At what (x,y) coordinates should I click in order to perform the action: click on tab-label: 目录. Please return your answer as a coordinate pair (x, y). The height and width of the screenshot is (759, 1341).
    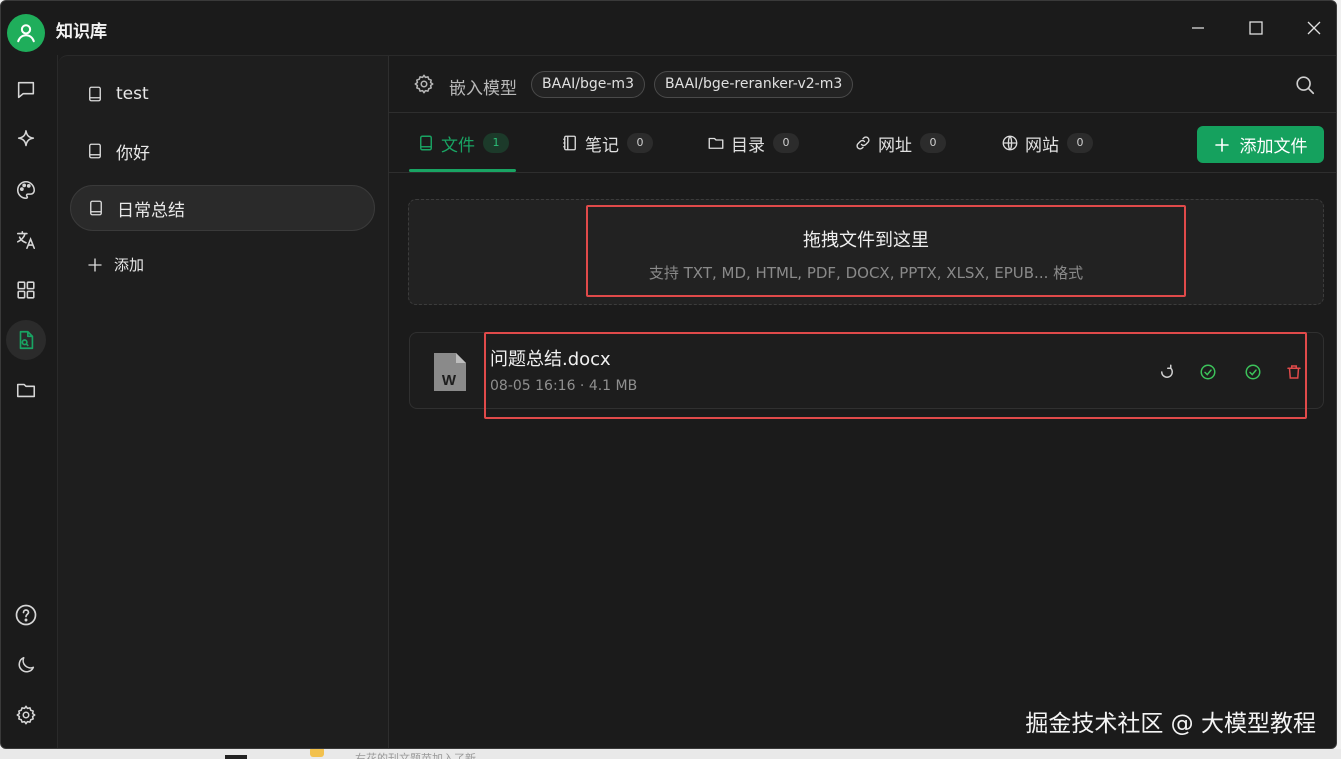
    Looking at the image, I should click on (748, 145).